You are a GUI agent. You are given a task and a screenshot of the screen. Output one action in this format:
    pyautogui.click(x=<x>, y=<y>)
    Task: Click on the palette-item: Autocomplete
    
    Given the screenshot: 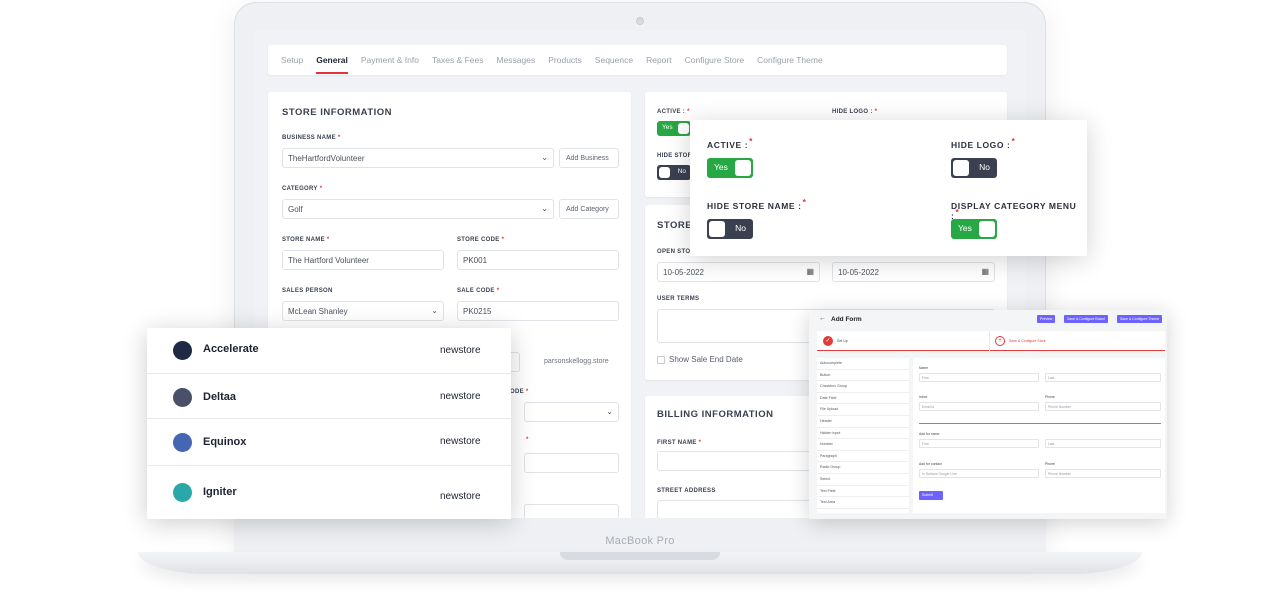 What is the action you would take?
    pyautogui.click(x=863, y=364)
    